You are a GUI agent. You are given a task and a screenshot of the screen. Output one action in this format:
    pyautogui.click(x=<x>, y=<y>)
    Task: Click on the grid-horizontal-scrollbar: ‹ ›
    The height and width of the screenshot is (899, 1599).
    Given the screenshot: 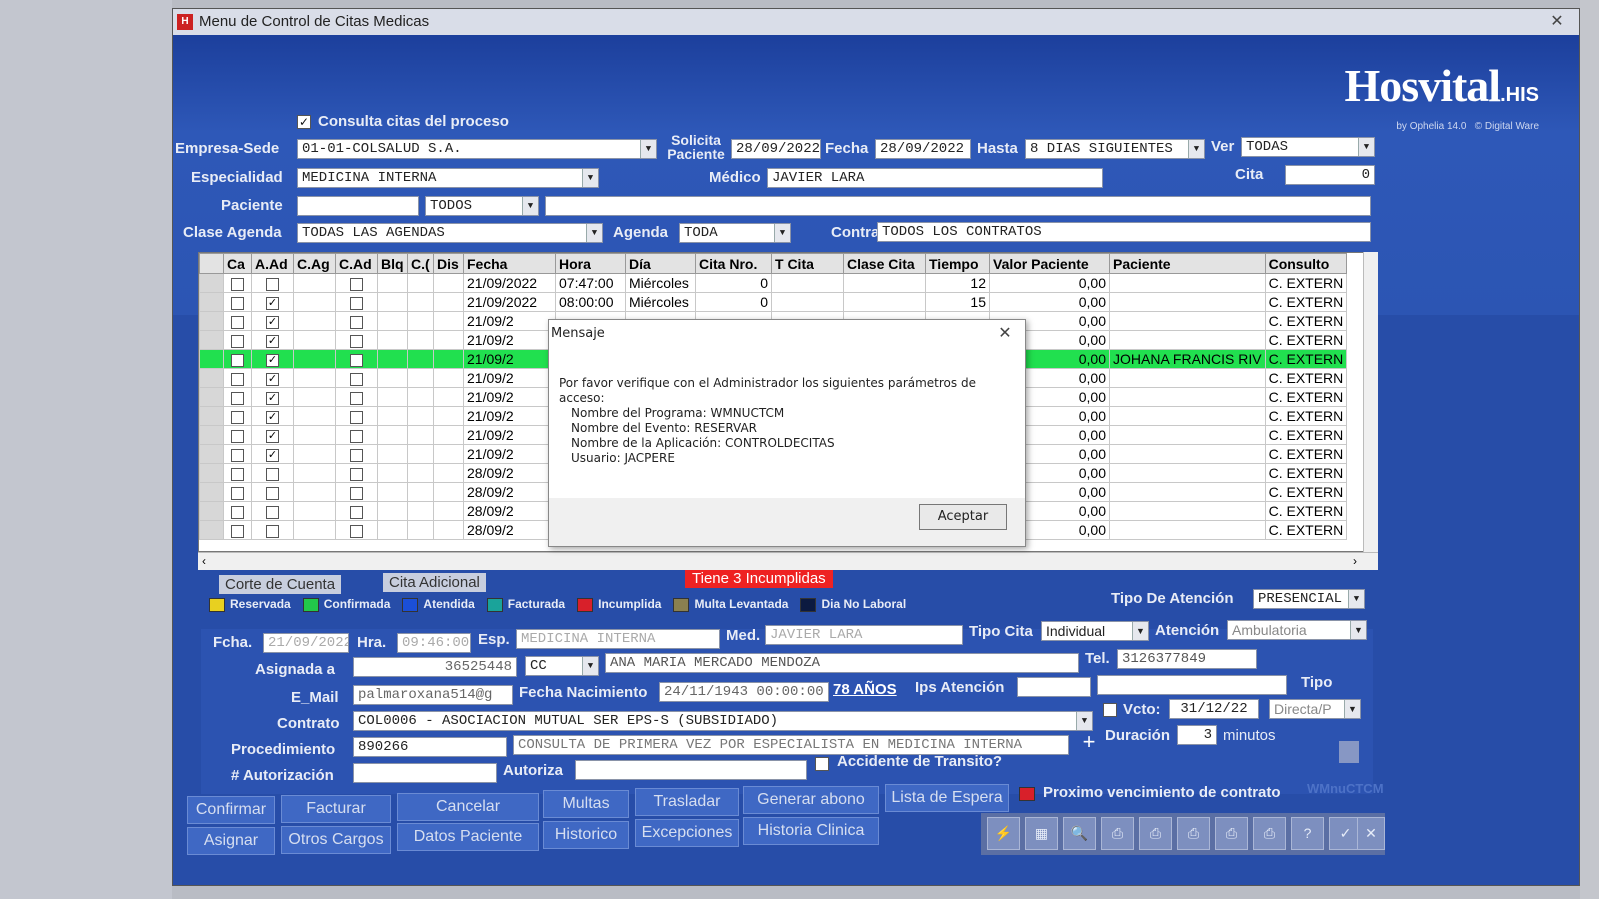 What is the action you would take?
    pyautogui.click(x=788, y=561)
    